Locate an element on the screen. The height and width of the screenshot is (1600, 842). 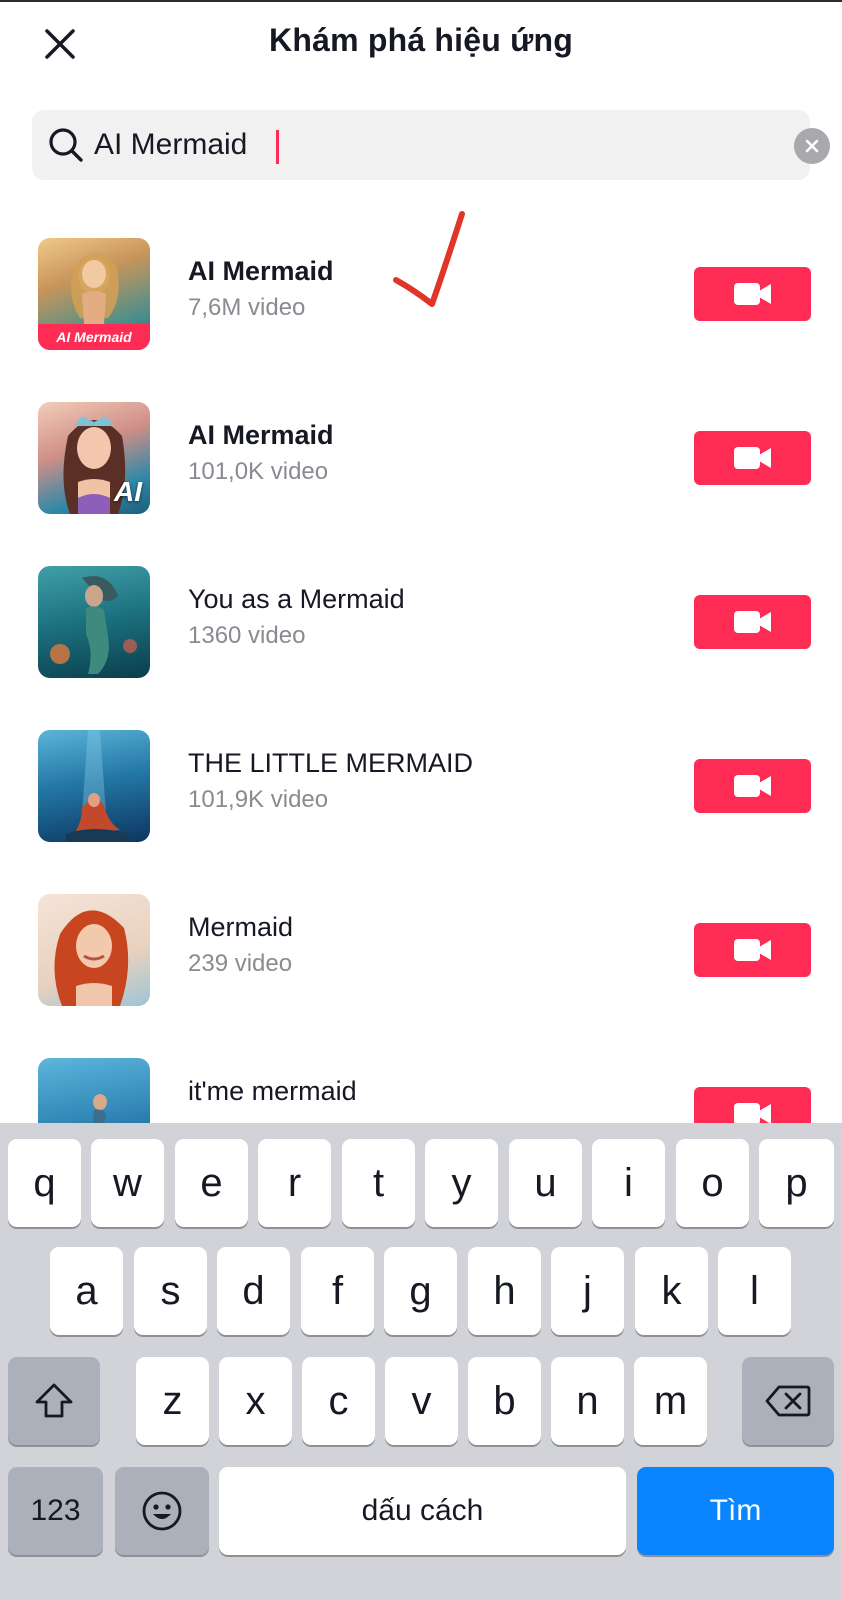
shift-key is located at coordinates (54, 1401).